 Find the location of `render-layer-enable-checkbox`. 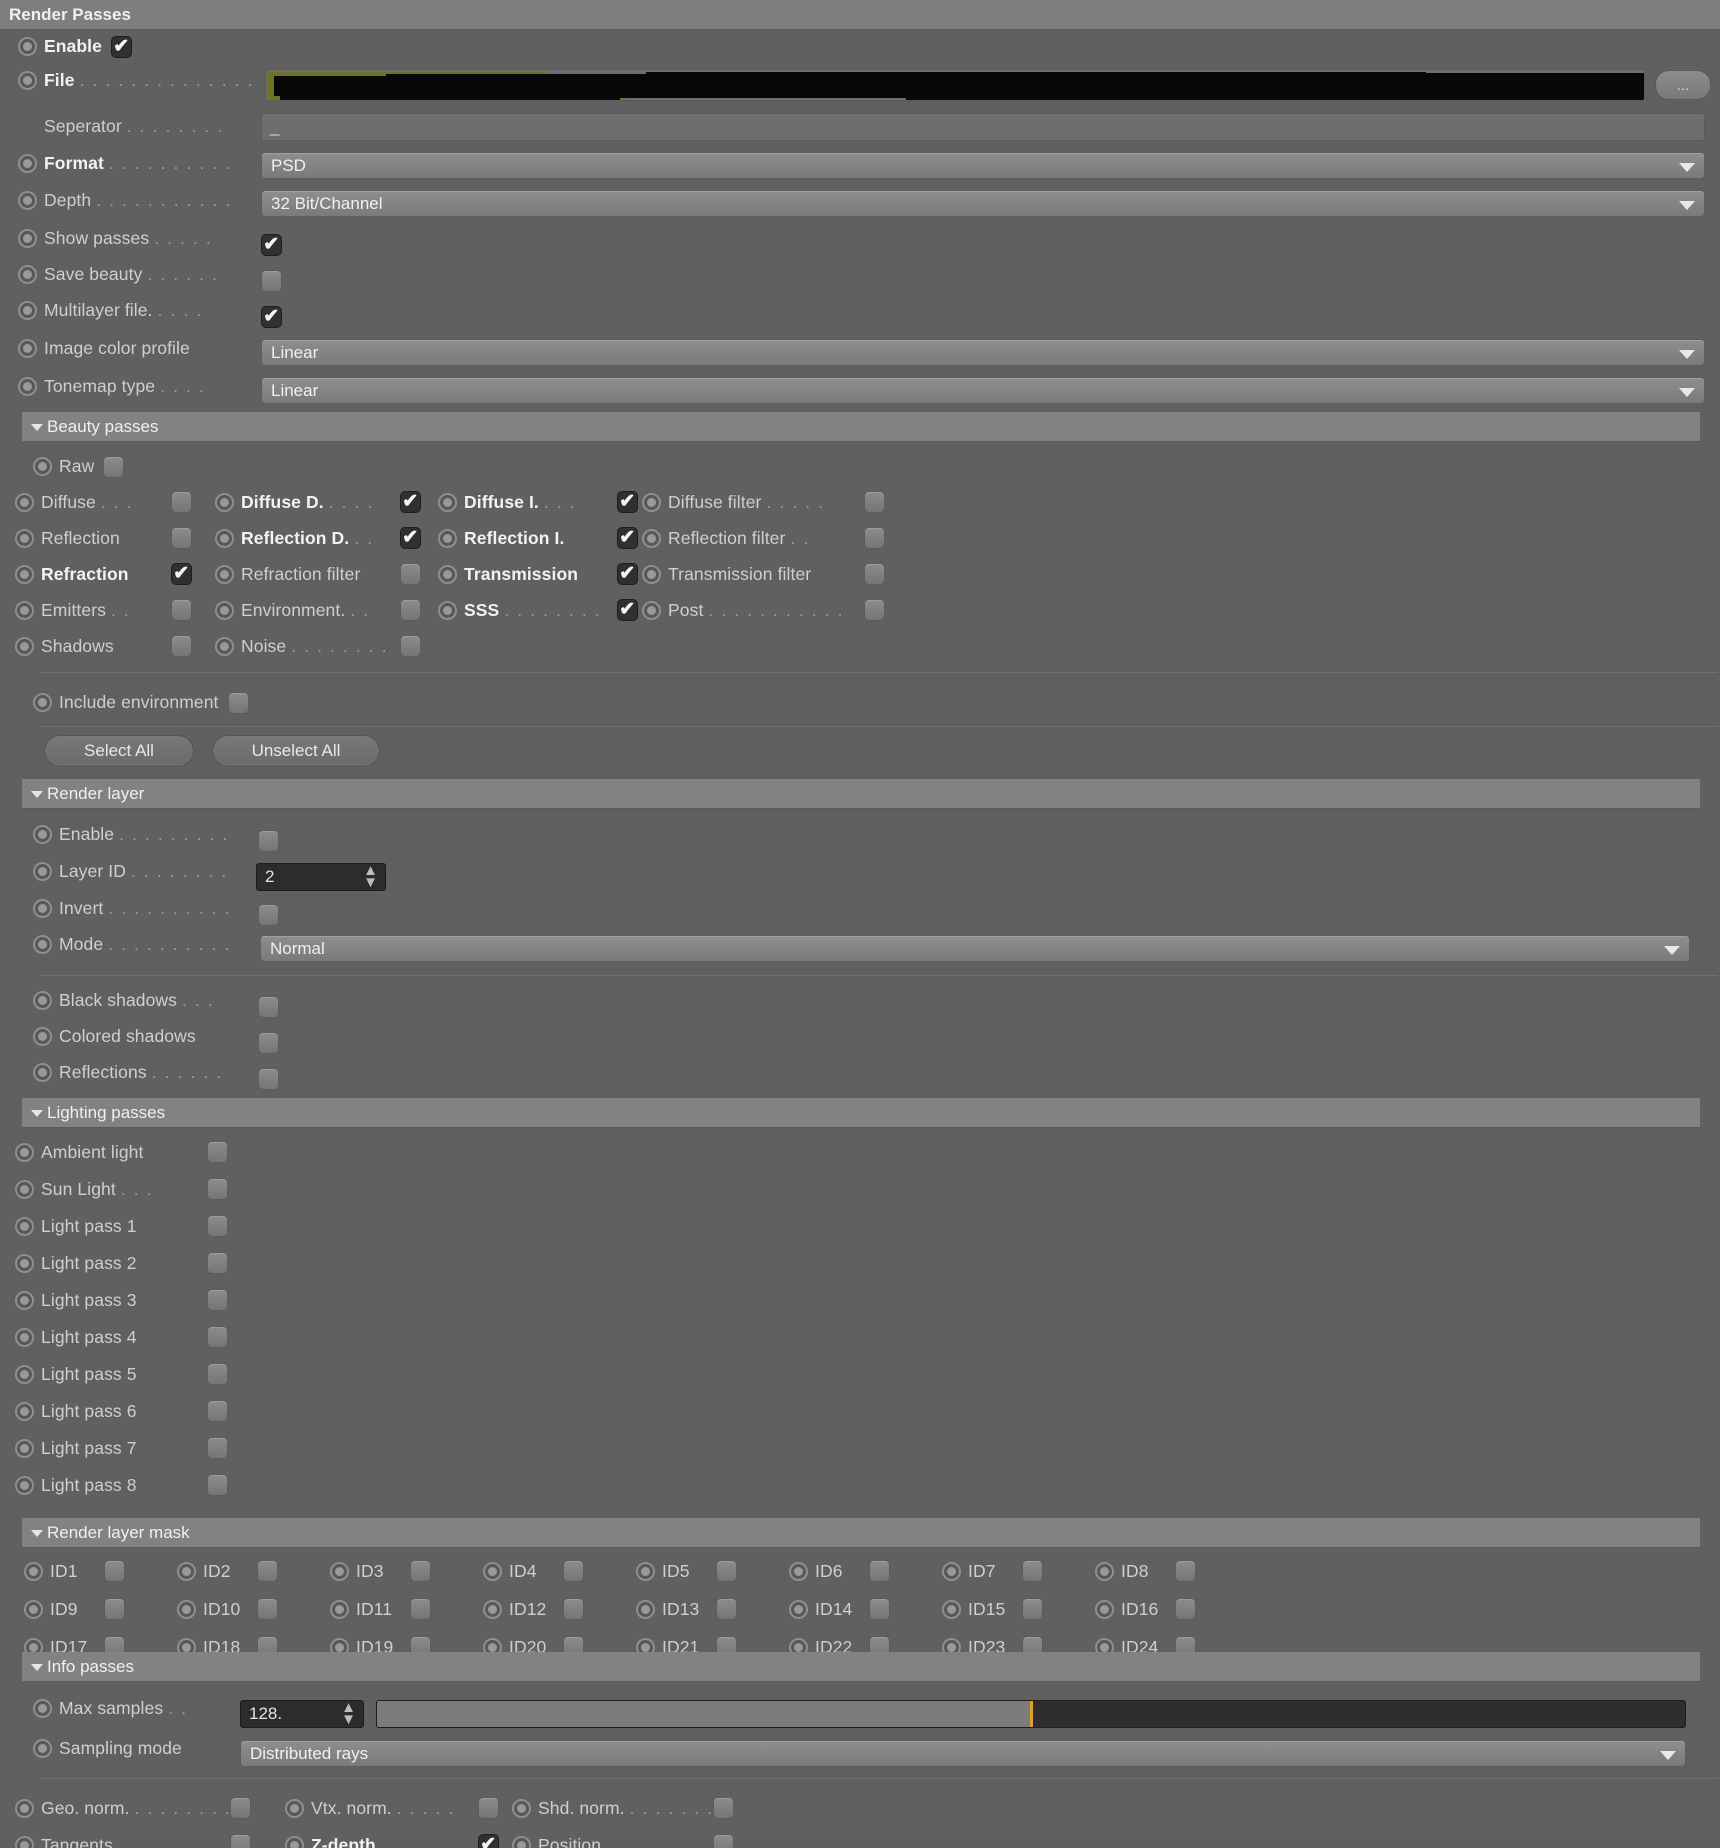

render-layer-enable-checkbox is located at coordinates (268, 841).